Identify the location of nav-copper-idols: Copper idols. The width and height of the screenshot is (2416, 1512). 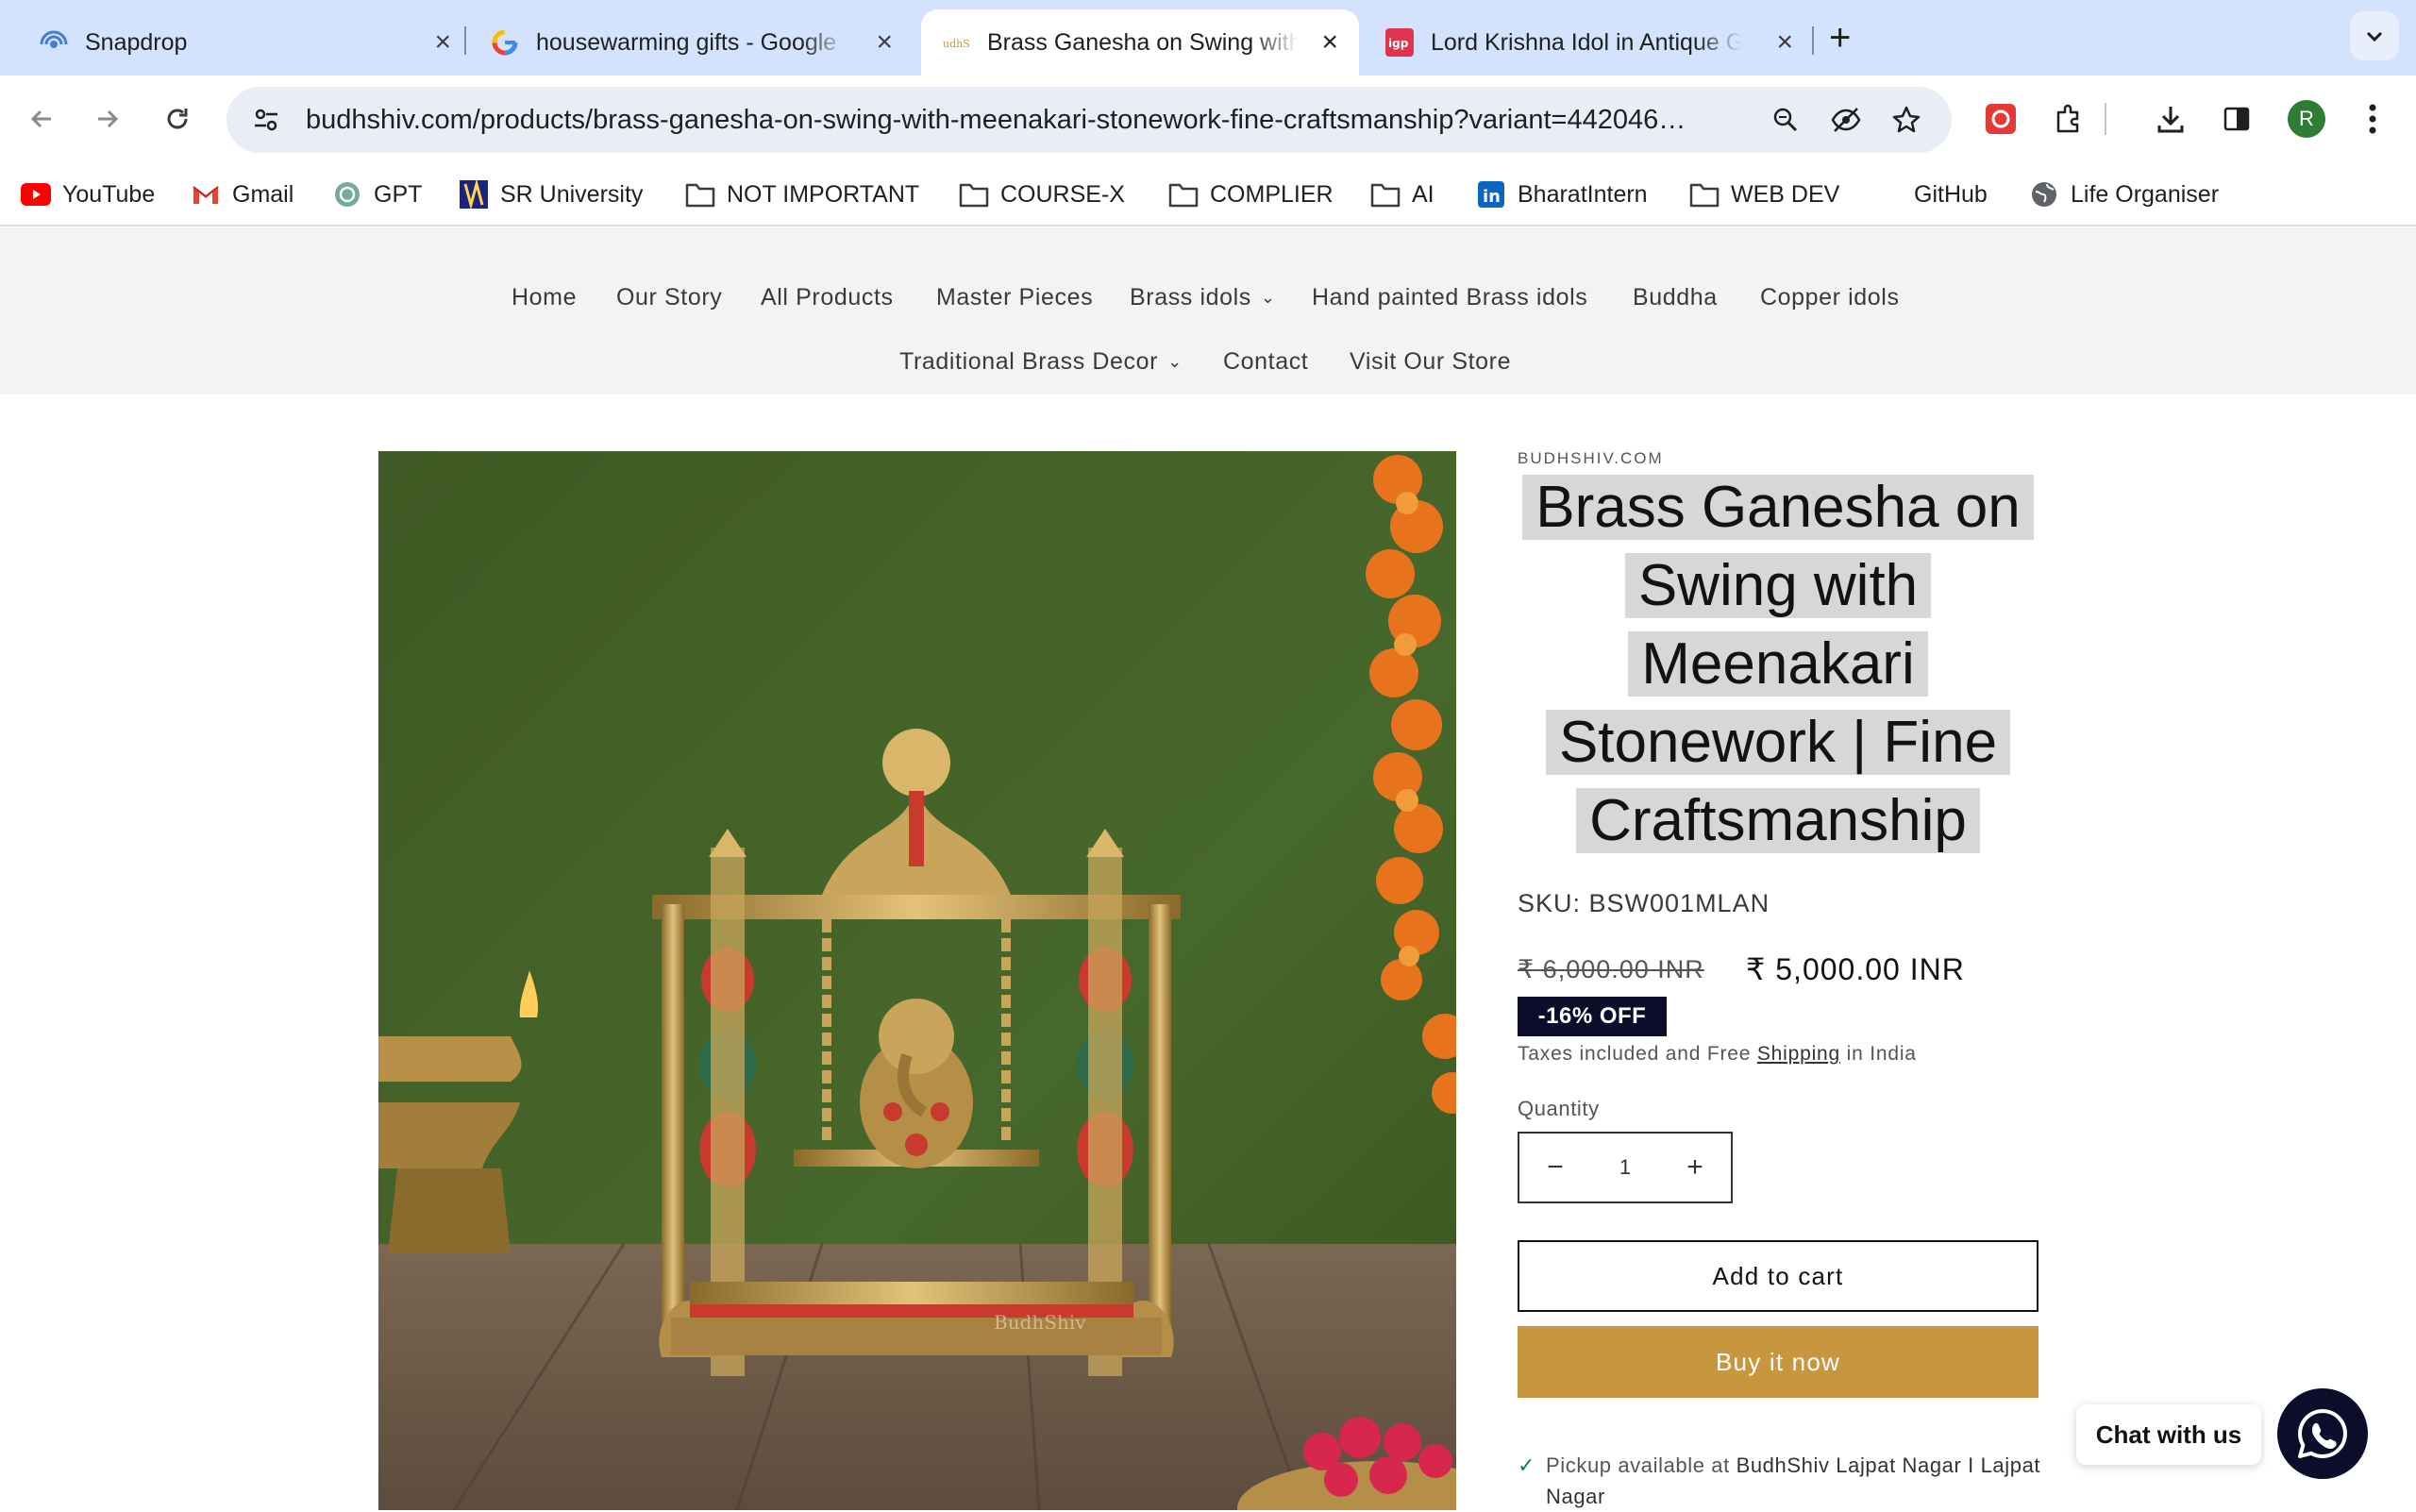
(1830, 297).